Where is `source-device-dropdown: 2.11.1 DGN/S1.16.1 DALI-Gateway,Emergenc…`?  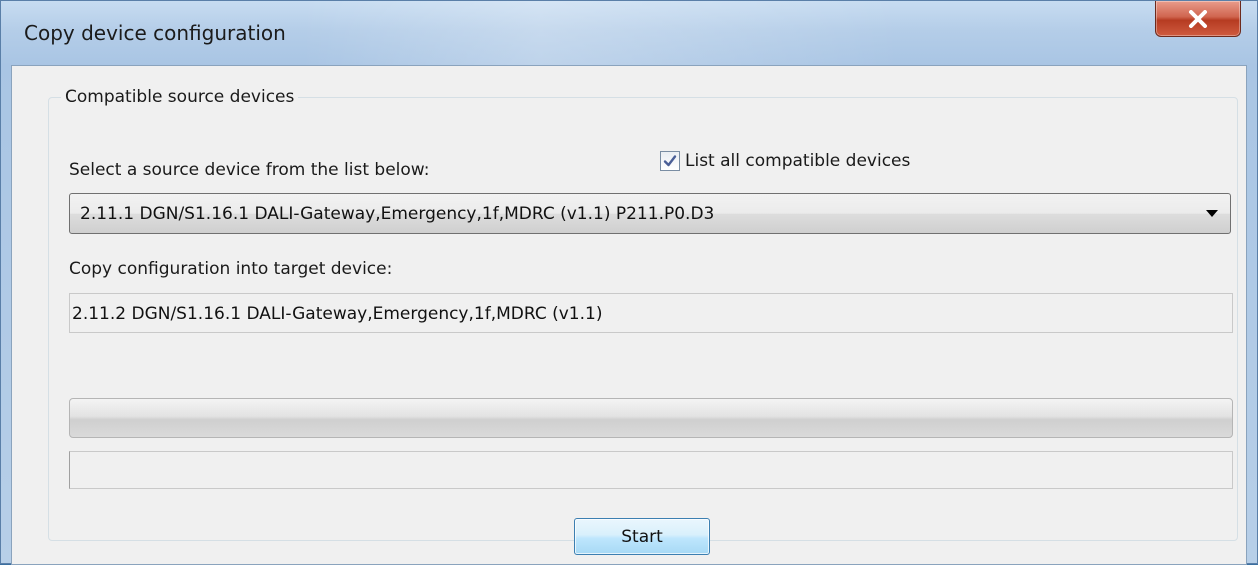
source-device-dropdown: 2.11.1 DGN/S1.16.1 DALI-Gateway,Emergenc… is located at coordinates (650, 213).